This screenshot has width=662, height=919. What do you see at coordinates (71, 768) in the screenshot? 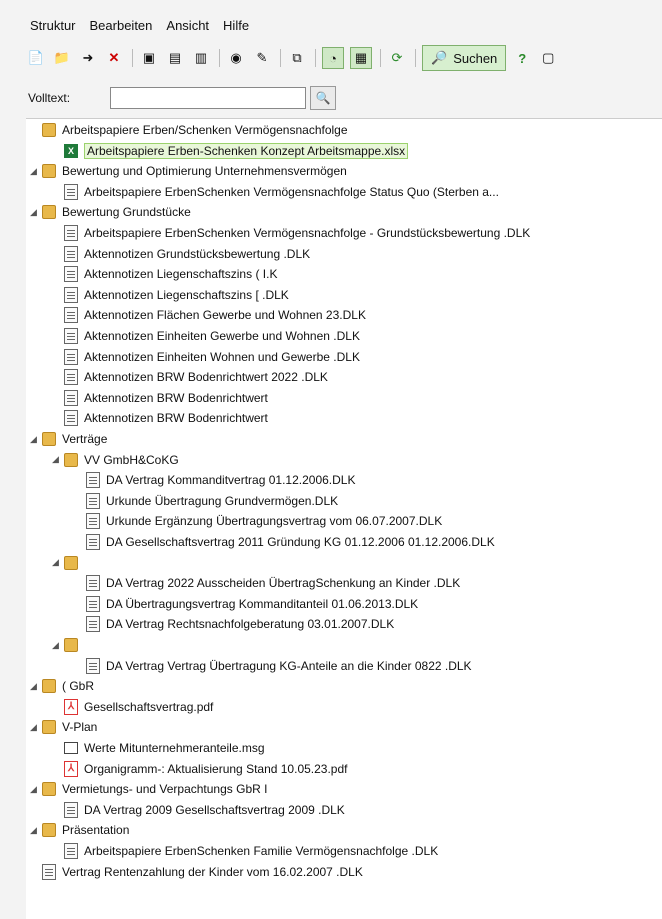
I see `pdf-file-icon: ⅄` at bounding box center [71, 768].